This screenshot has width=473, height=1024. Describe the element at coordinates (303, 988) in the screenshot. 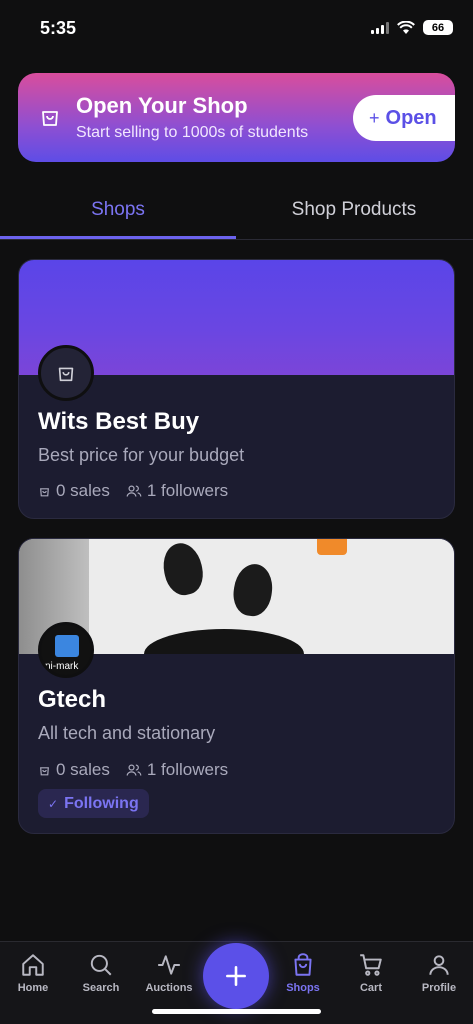

I see `nav-shops-label: Shops` at that location.